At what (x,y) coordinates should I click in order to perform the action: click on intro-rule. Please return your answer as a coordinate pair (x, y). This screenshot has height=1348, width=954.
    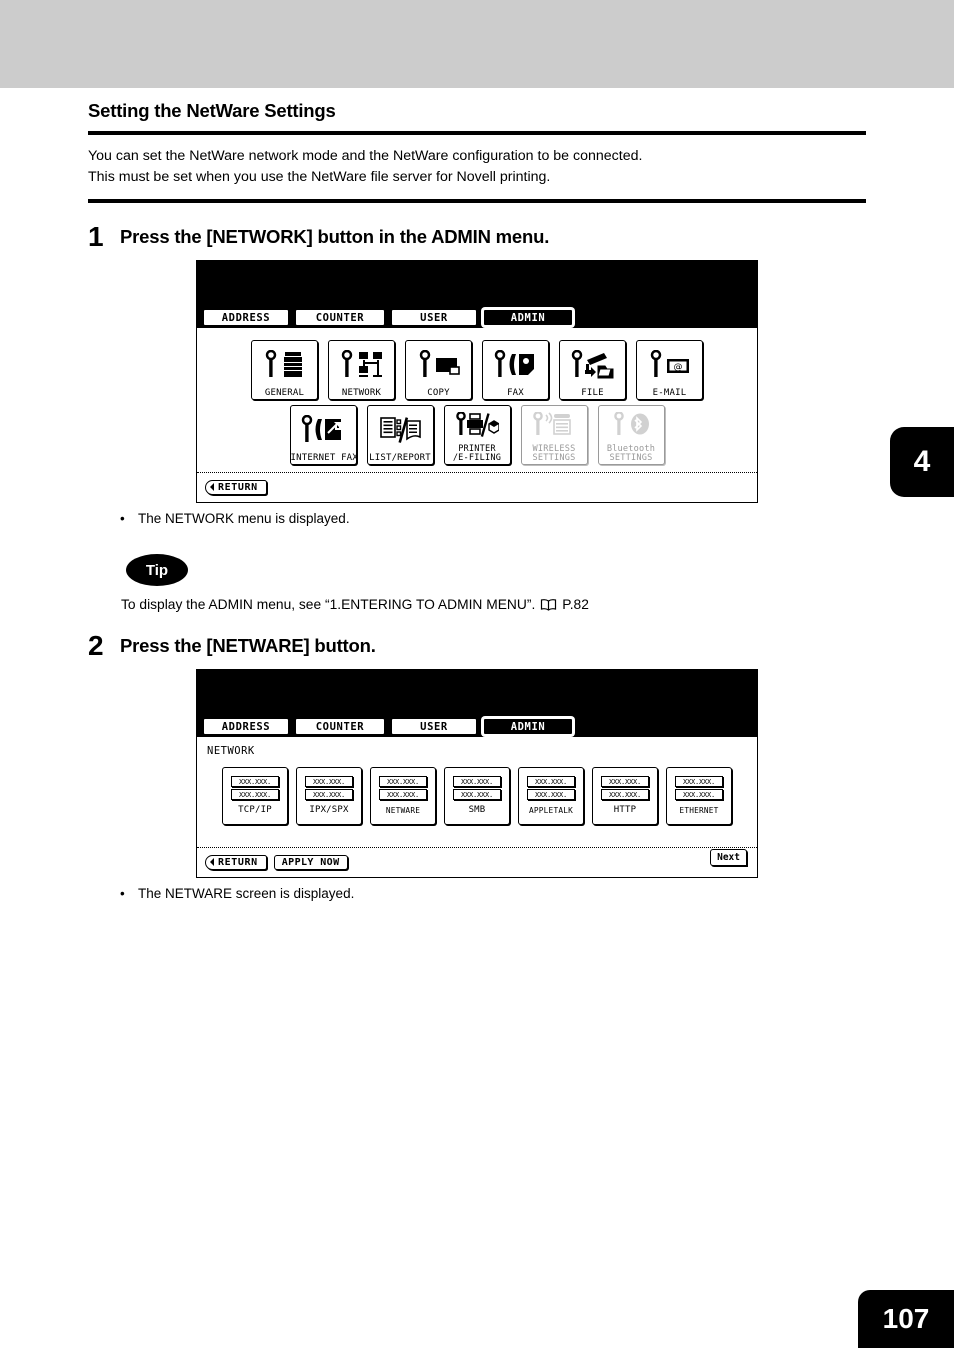
    Looking at the image, I should click on (477, 201).